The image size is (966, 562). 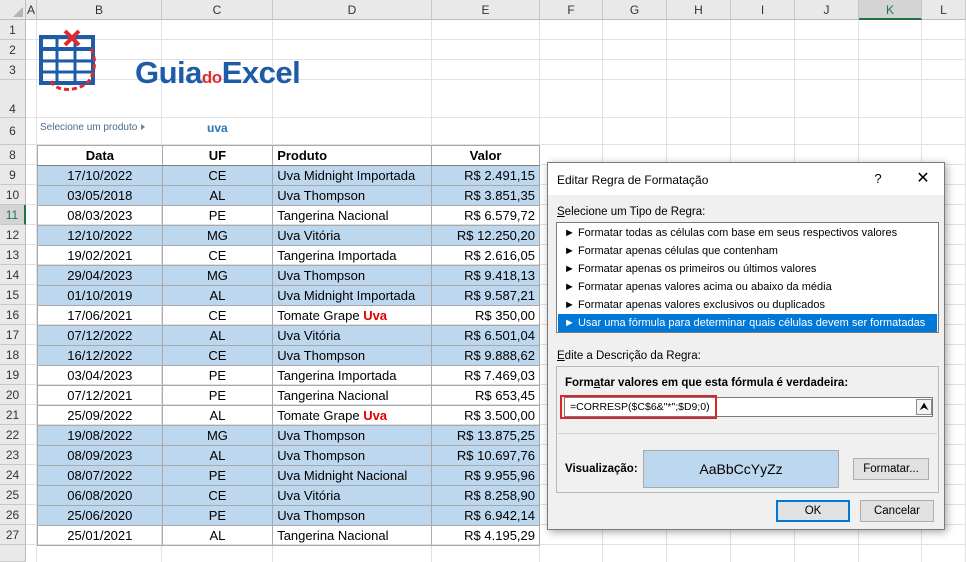 I want to click on column-header-d: D, so click(x=352, y=10).